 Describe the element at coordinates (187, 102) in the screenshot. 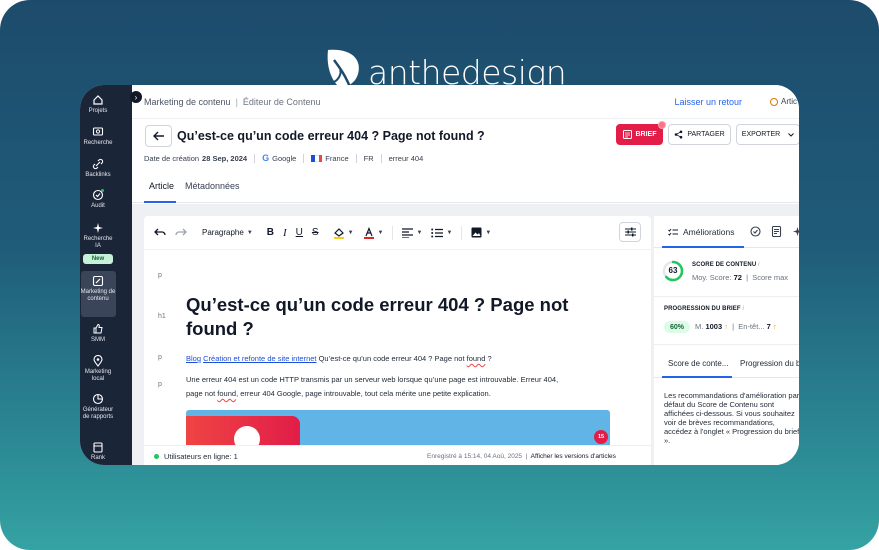

I see `breadcrumb-parent: Marketing de contenu` at that location.